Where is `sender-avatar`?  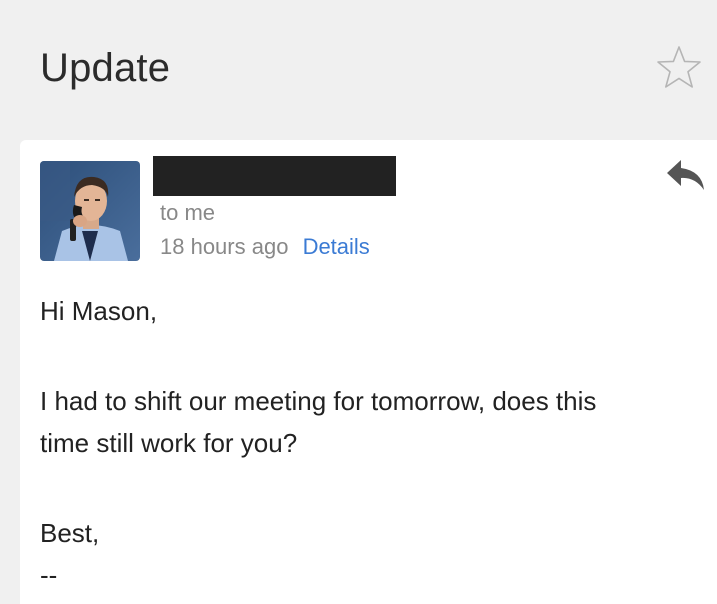 sender-avatar is located at coordinates (90, 211).